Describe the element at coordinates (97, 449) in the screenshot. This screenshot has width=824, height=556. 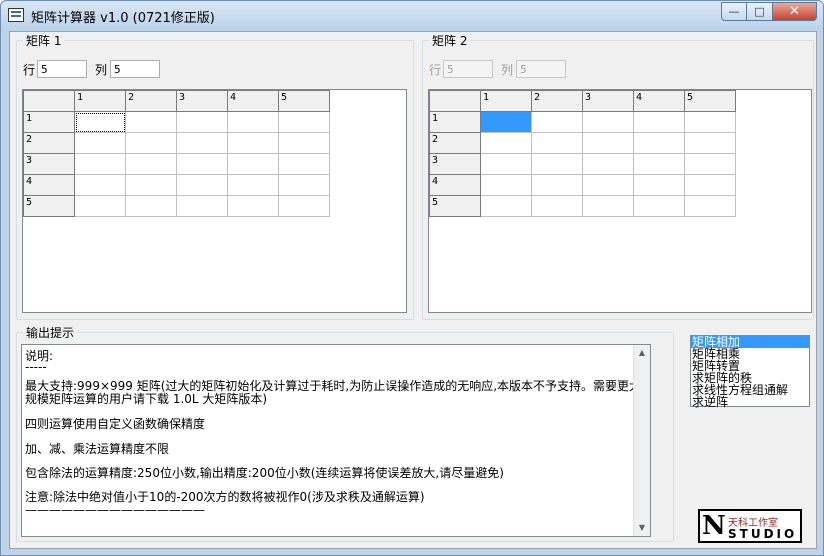
I see `output-line: 加、减、乘法运算精度不限` at that location.